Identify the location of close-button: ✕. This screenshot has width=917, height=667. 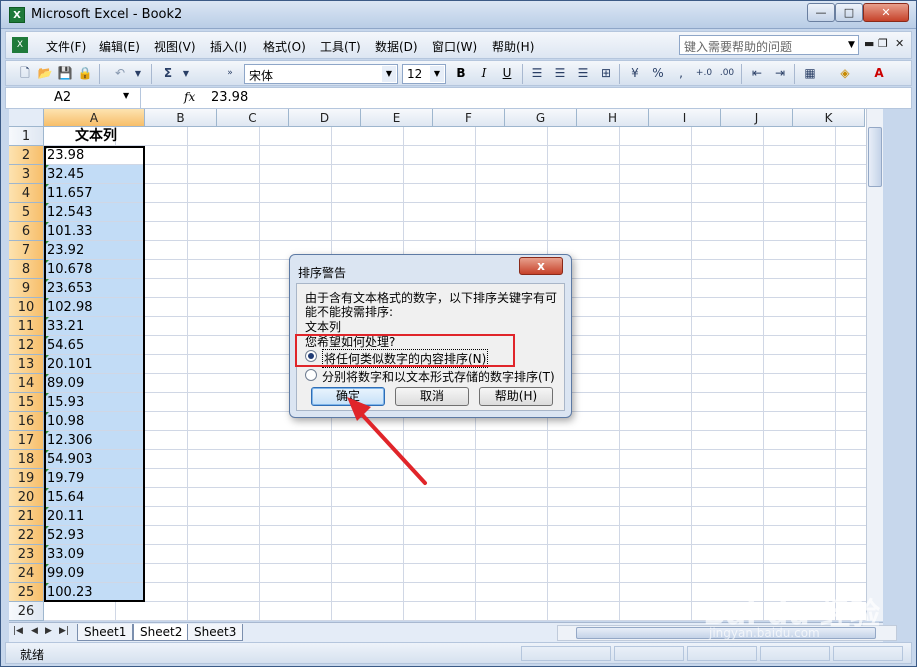
(886, 12).